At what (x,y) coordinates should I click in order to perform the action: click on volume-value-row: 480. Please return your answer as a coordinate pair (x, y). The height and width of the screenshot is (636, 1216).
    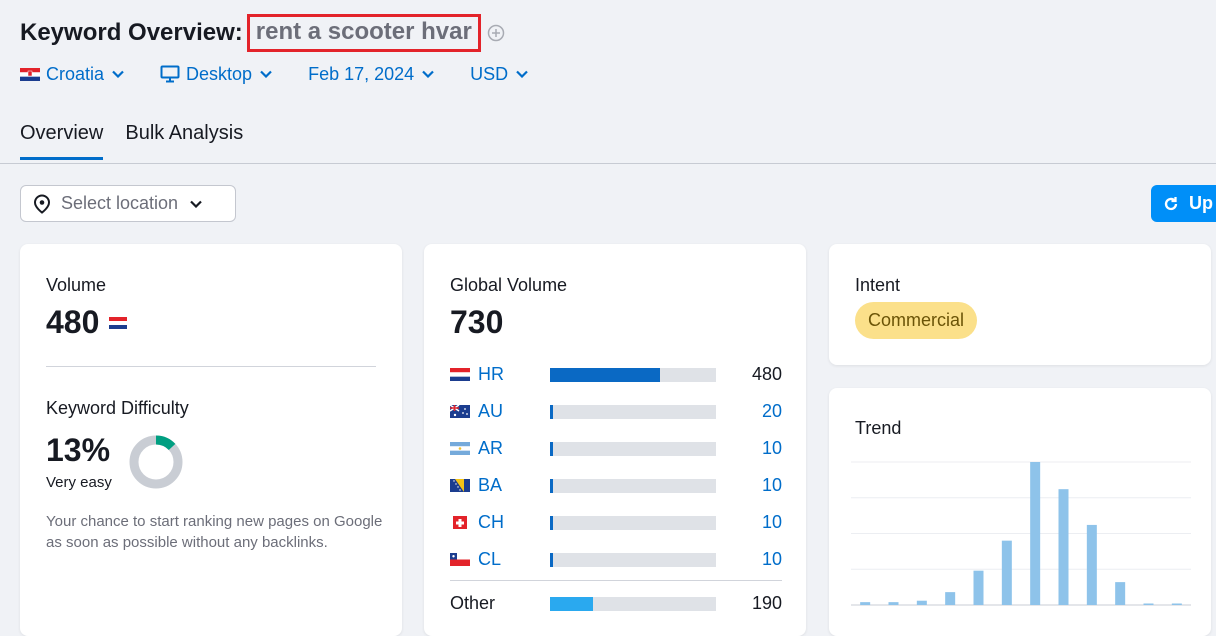
    Looking at the image, I should click on (87, 322).